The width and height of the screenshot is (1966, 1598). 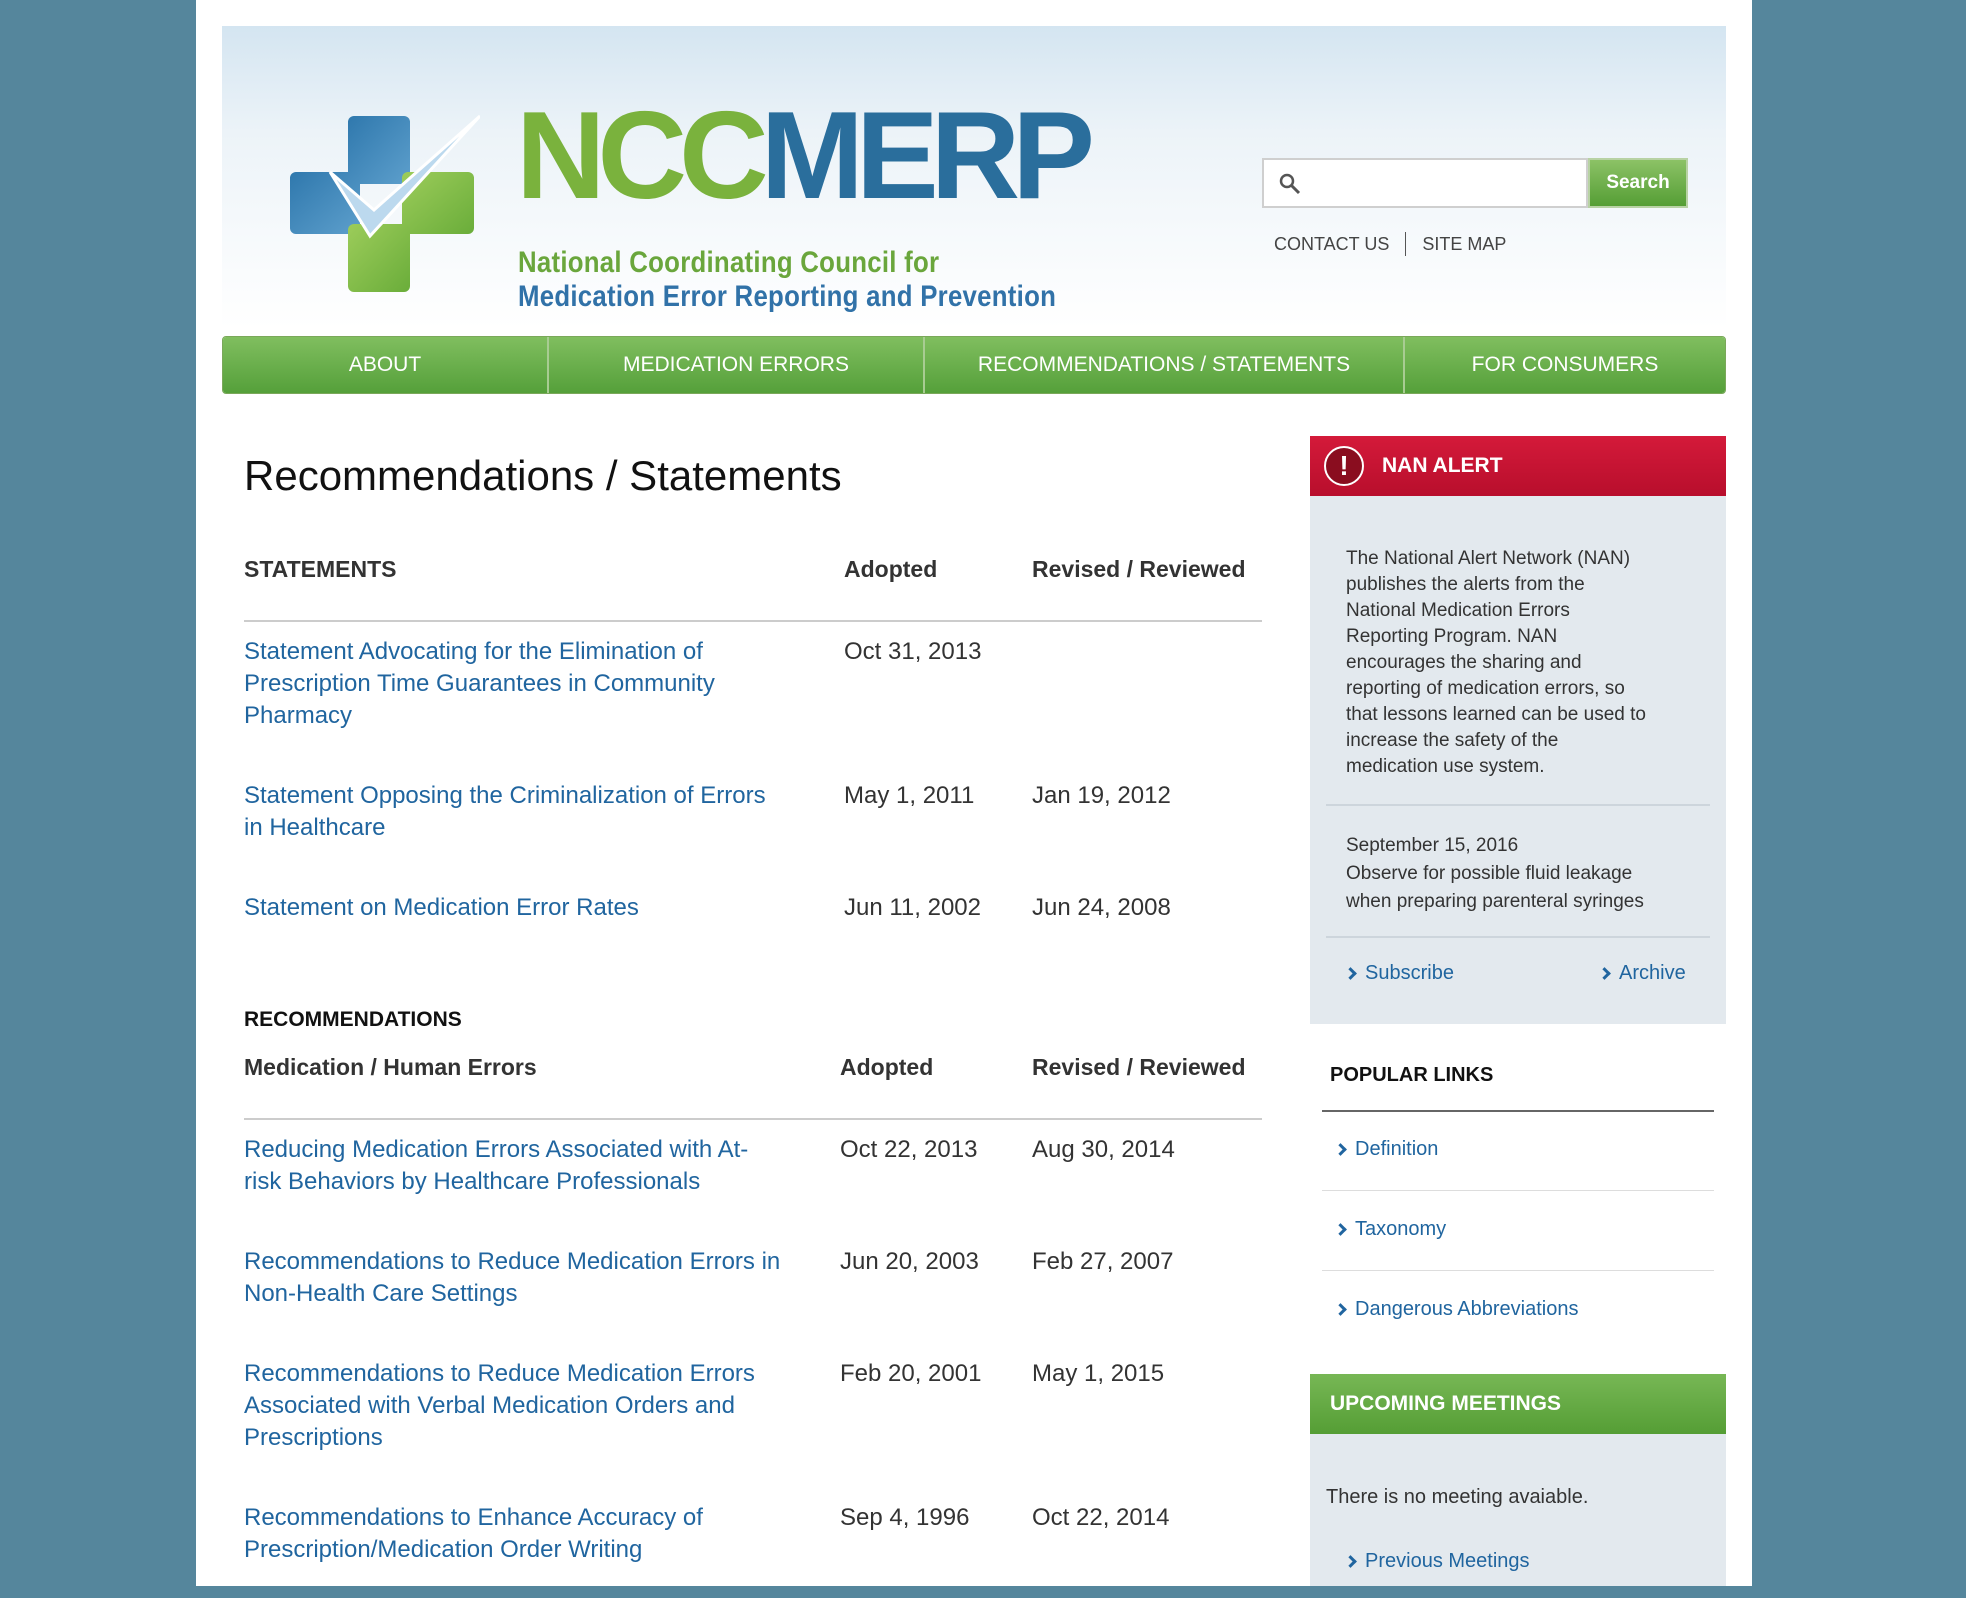 What do you see at coordinates (386, 365) in the screenshot?
I see `nav-about: ABOUT` at bounding box center [386, 365].